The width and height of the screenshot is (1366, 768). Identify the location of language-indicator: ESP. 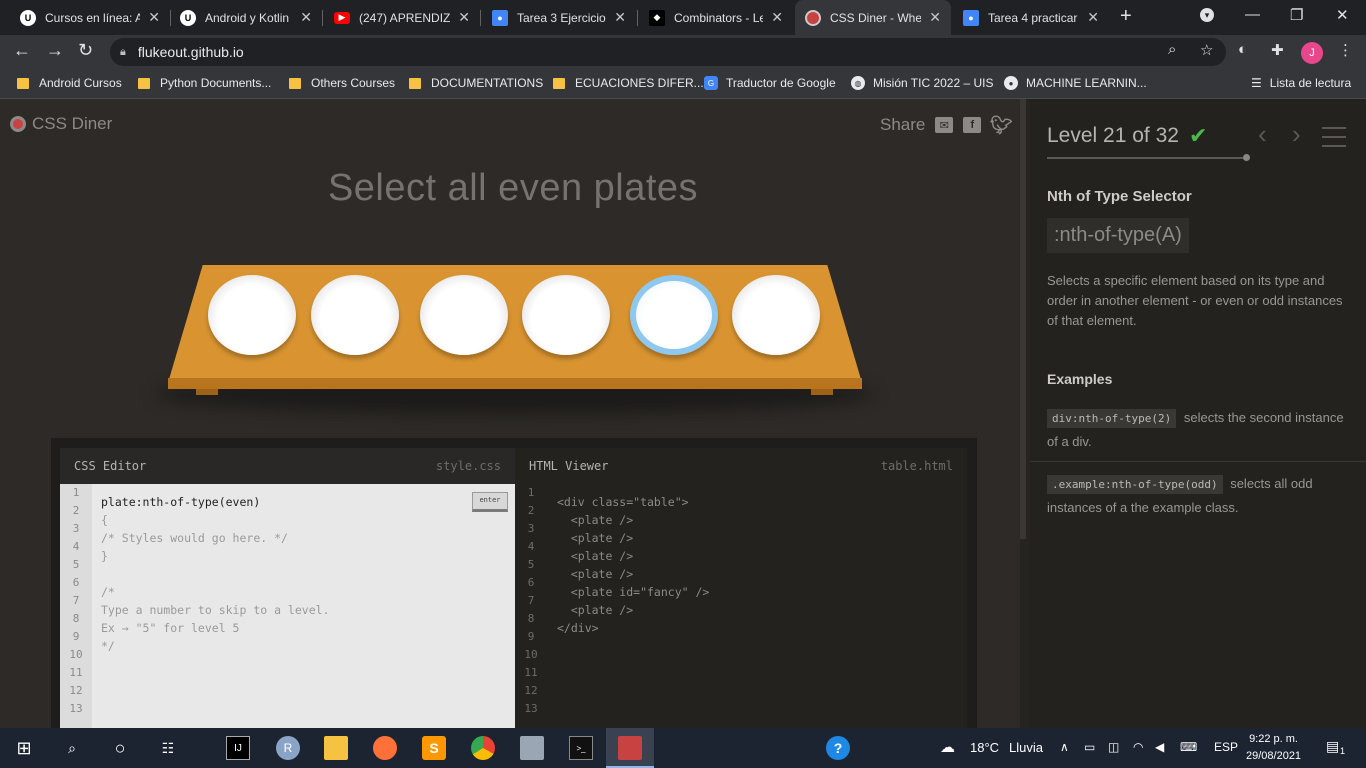
(1226, 747).